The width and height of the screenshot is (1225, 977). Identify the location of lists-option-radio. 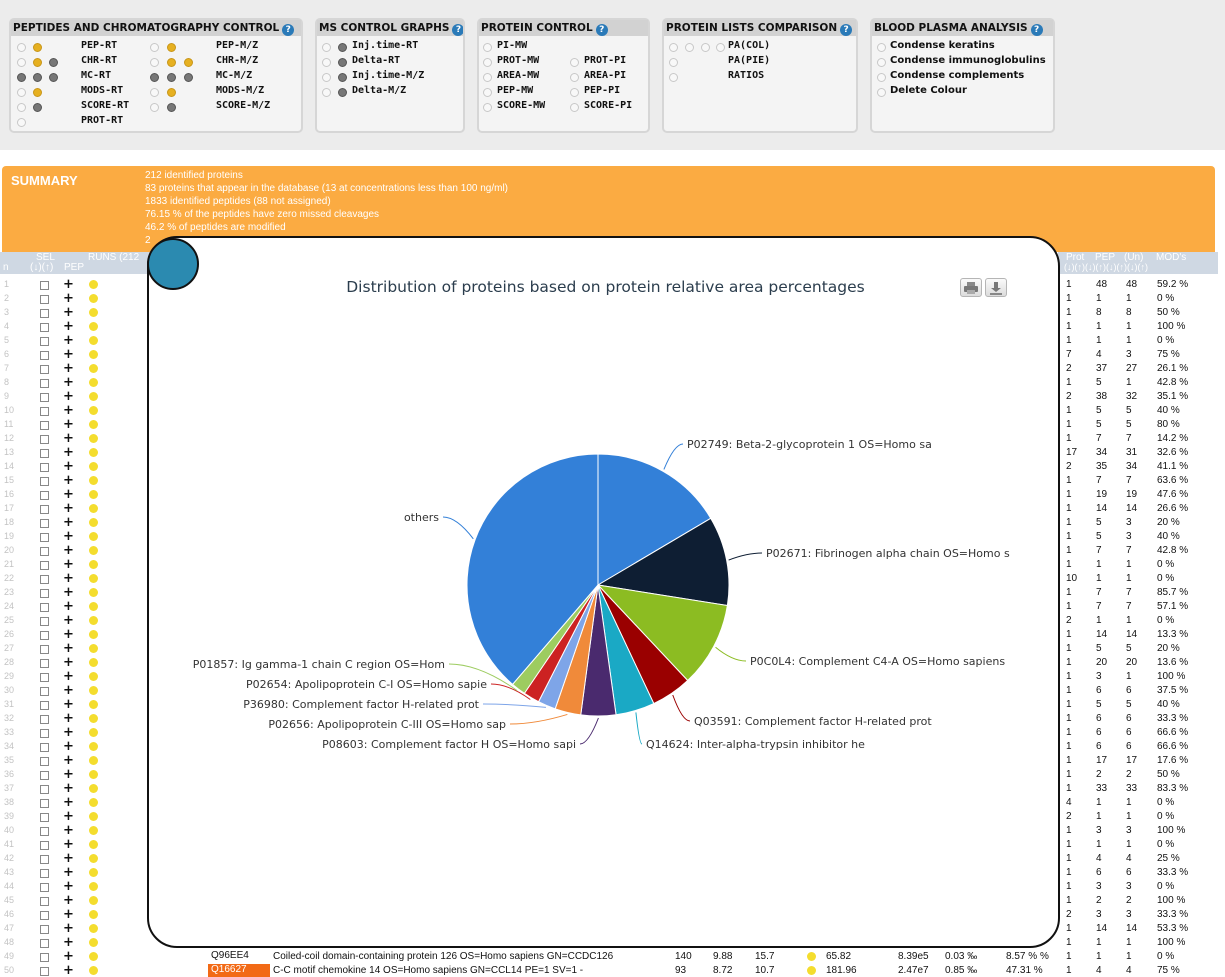
(689, 47).